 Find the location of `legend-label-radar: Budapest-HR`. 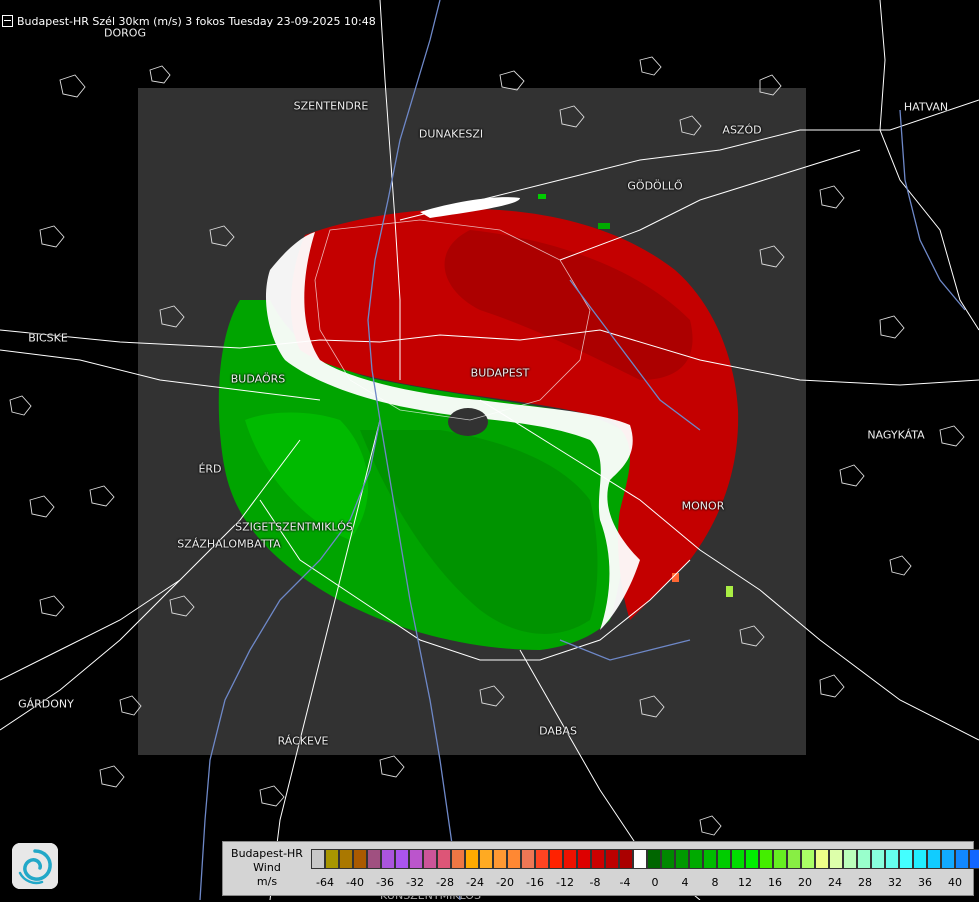

legend-label-radar: Budapest-HR is located at coordinates (267, 853).